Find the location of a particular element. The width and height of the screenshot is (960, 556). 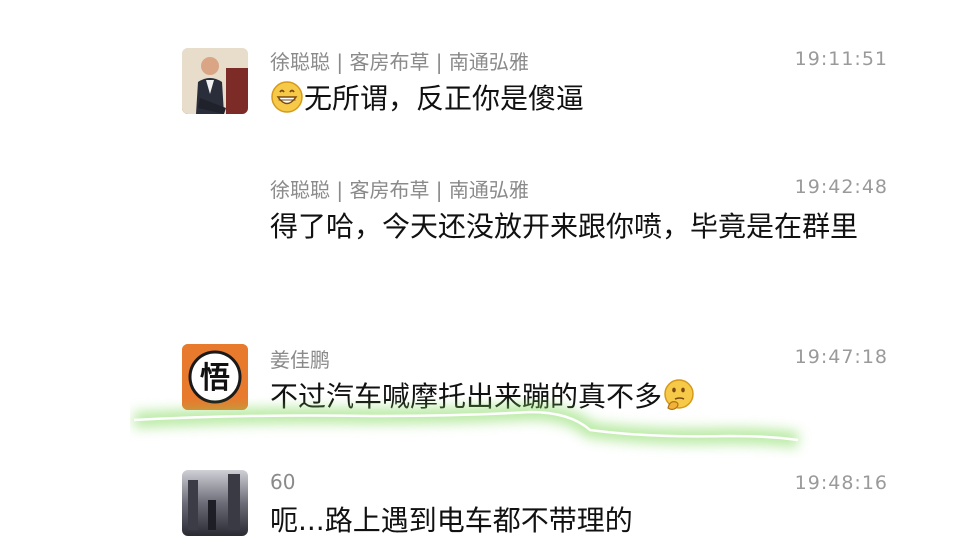

message-text-content: 不过汽车喊摩托出来蹦的真不多 is located at coordinates (466, 396).